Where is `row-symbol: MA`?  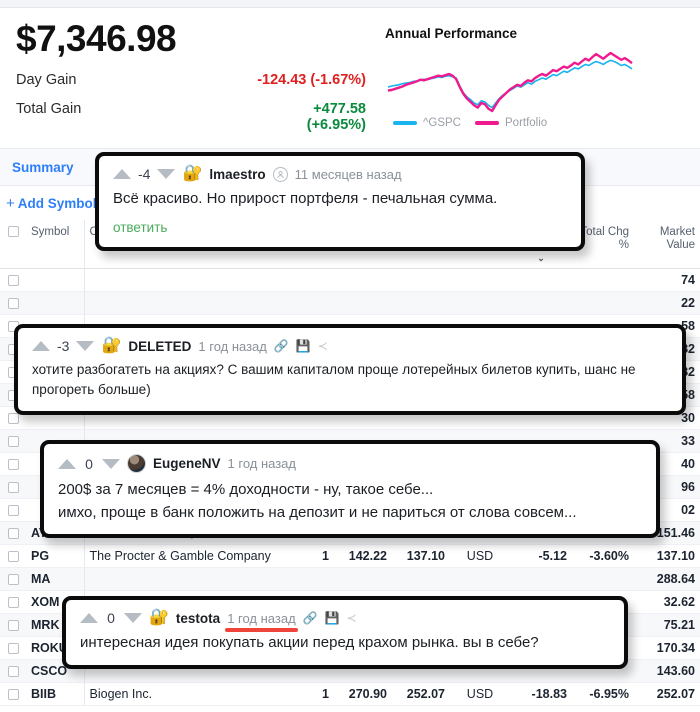 row-symbol: MA is located at coordinates (55, 579).